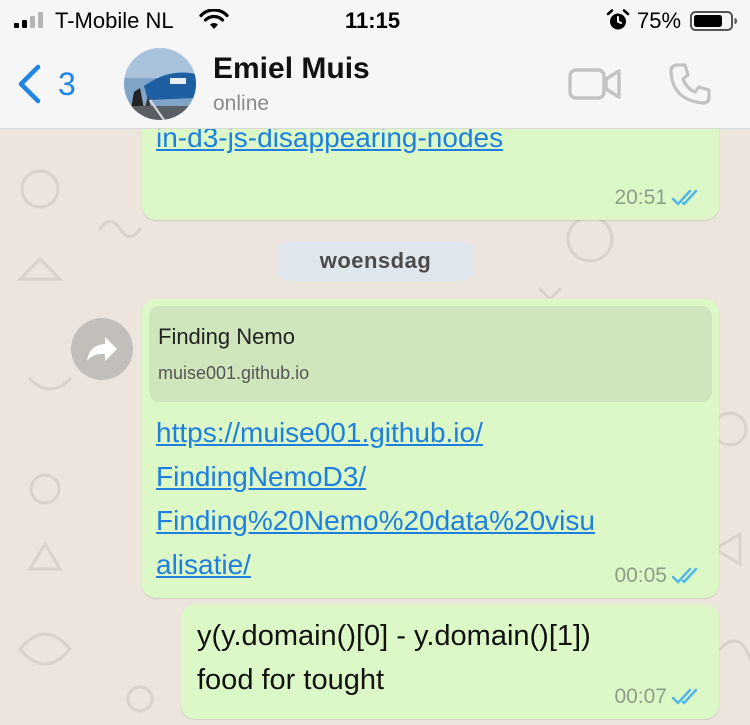 The image size is (750, 725). Describe the element at coordinates (640, 197) in the screenshot. I see `message-time: 20:51` at that location.